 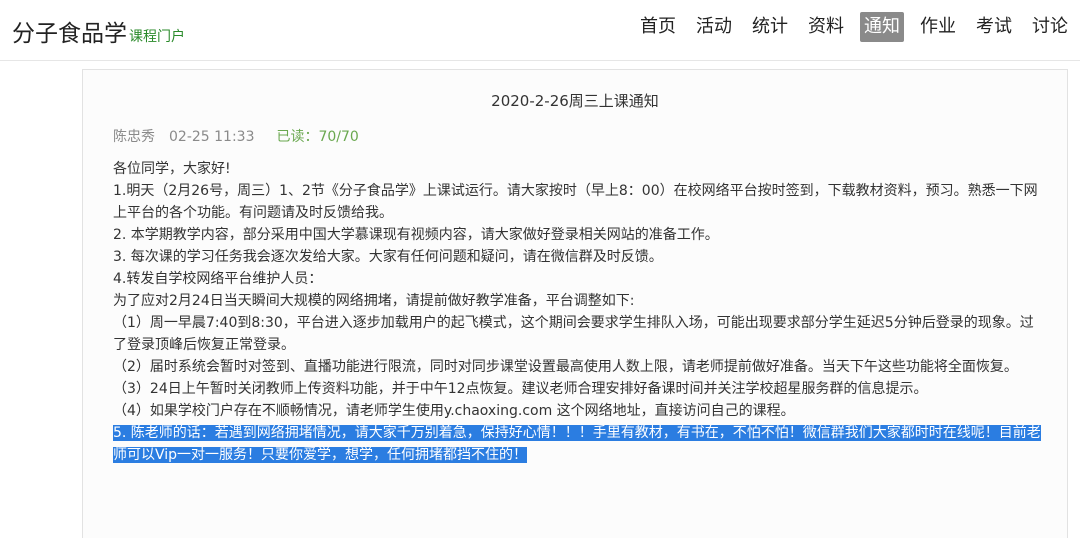 What do you see at coordinates (882, 27) in the screenshot?
I see `nav-notices: 通知` at bounding box center [882, 27].